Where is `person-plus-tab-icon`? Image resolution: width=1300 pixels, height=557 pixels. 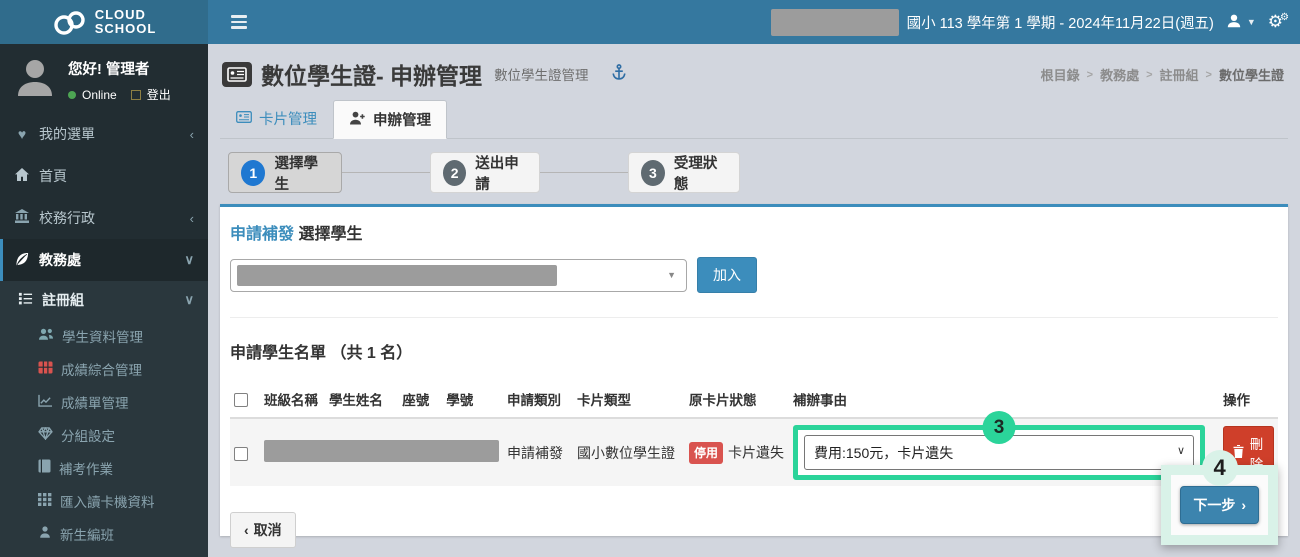 person-plus-tab-icon is located at coordinates (357, 120).